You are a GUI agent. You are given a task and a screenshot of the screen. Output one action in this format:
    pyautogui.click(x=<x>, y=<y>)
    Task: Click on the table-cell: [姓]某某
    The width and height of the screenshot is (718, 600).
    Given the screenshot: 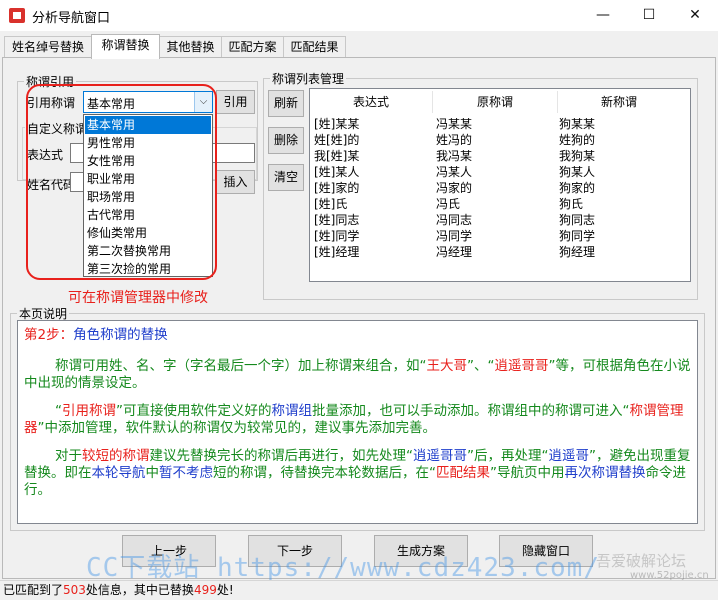 What is the action you would take?
    pyautogui.click(x=337, y=124)
    